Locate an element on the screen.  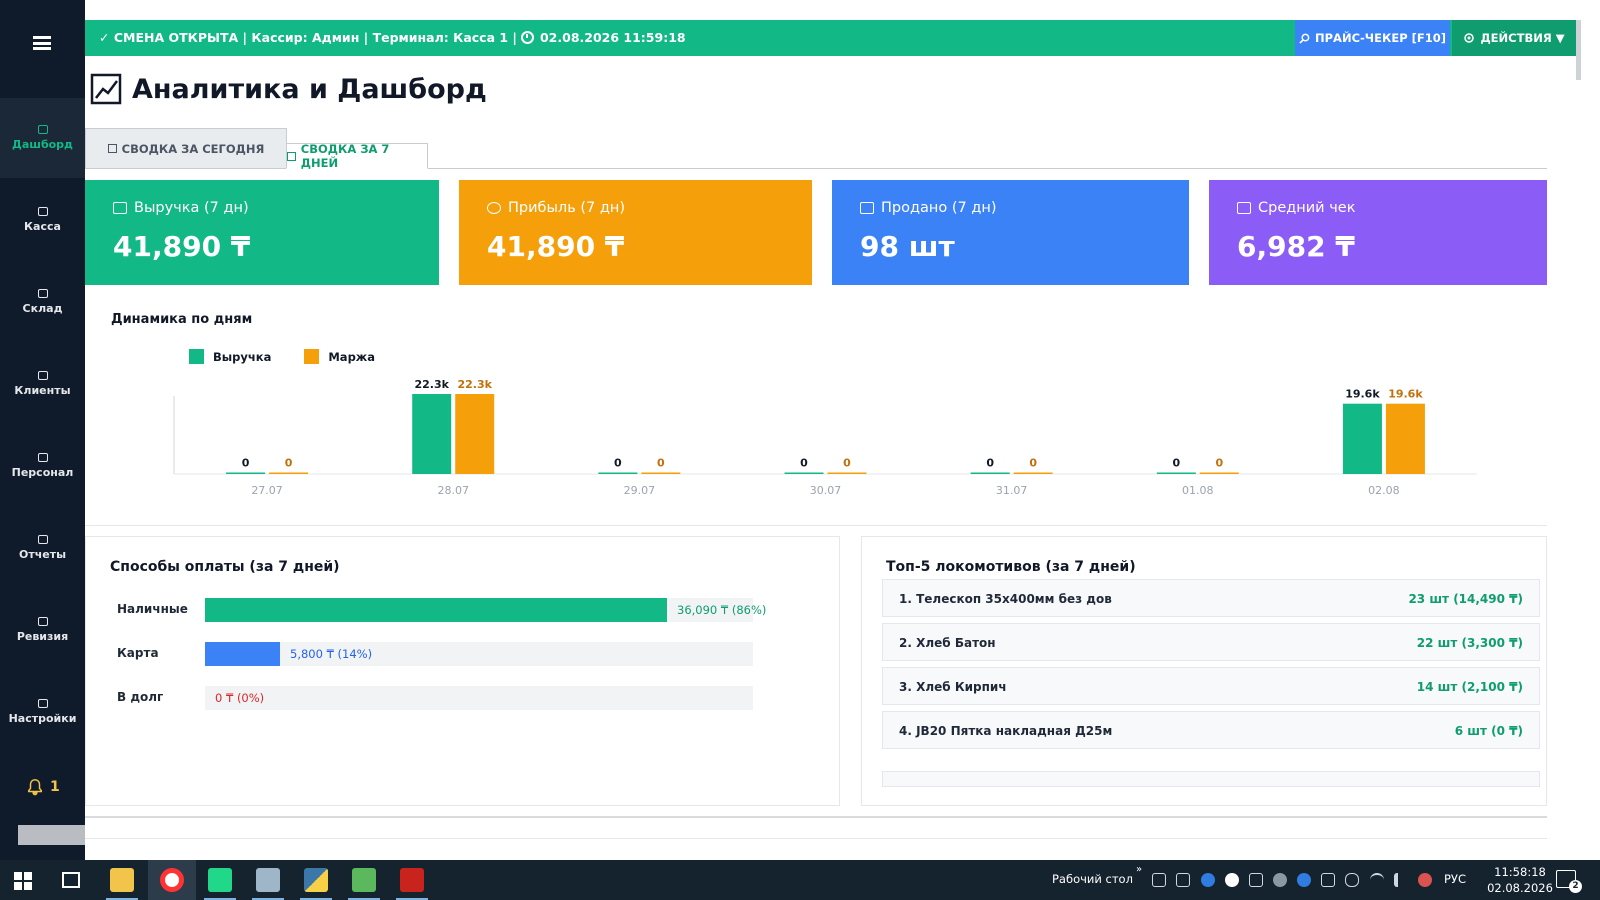
shift-datetime: 02.08.2026 11:59:18 is located at coordinates (612, 37).